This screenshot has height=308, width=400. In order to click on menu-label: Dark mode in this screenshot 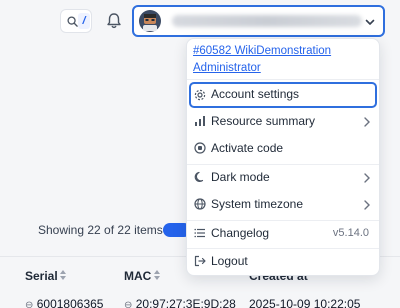, I will do `click(240, 177)`.